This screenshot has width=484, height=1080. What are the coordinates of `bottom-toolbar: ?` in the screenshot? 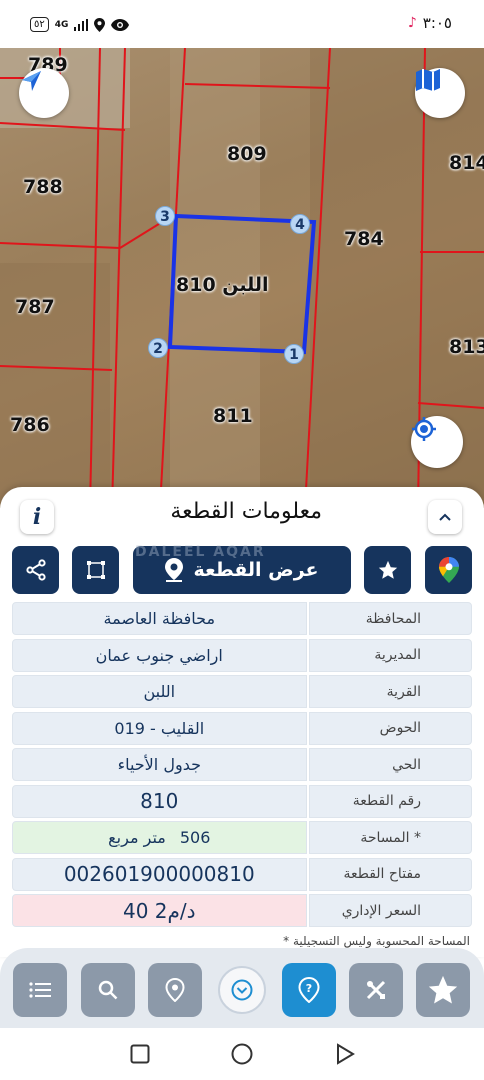 It's located at (242, 988).